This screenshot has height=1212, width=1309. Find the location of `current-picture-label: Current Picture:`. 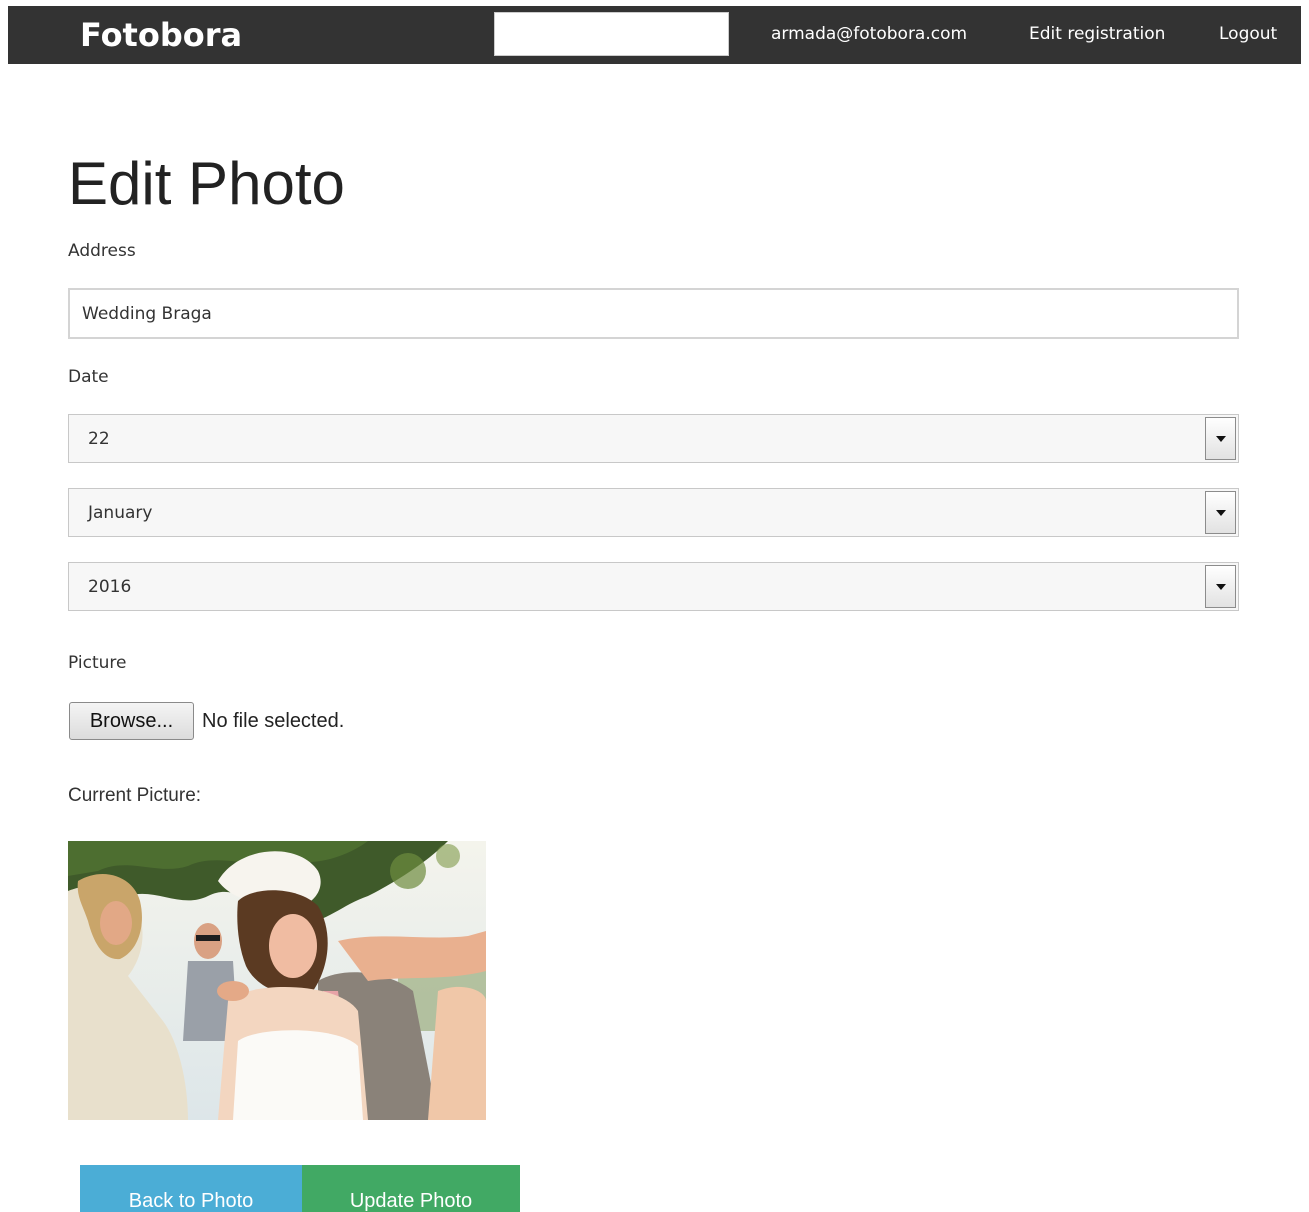

current-picture-label: Current Picture: is located at coordinates (135, 795).